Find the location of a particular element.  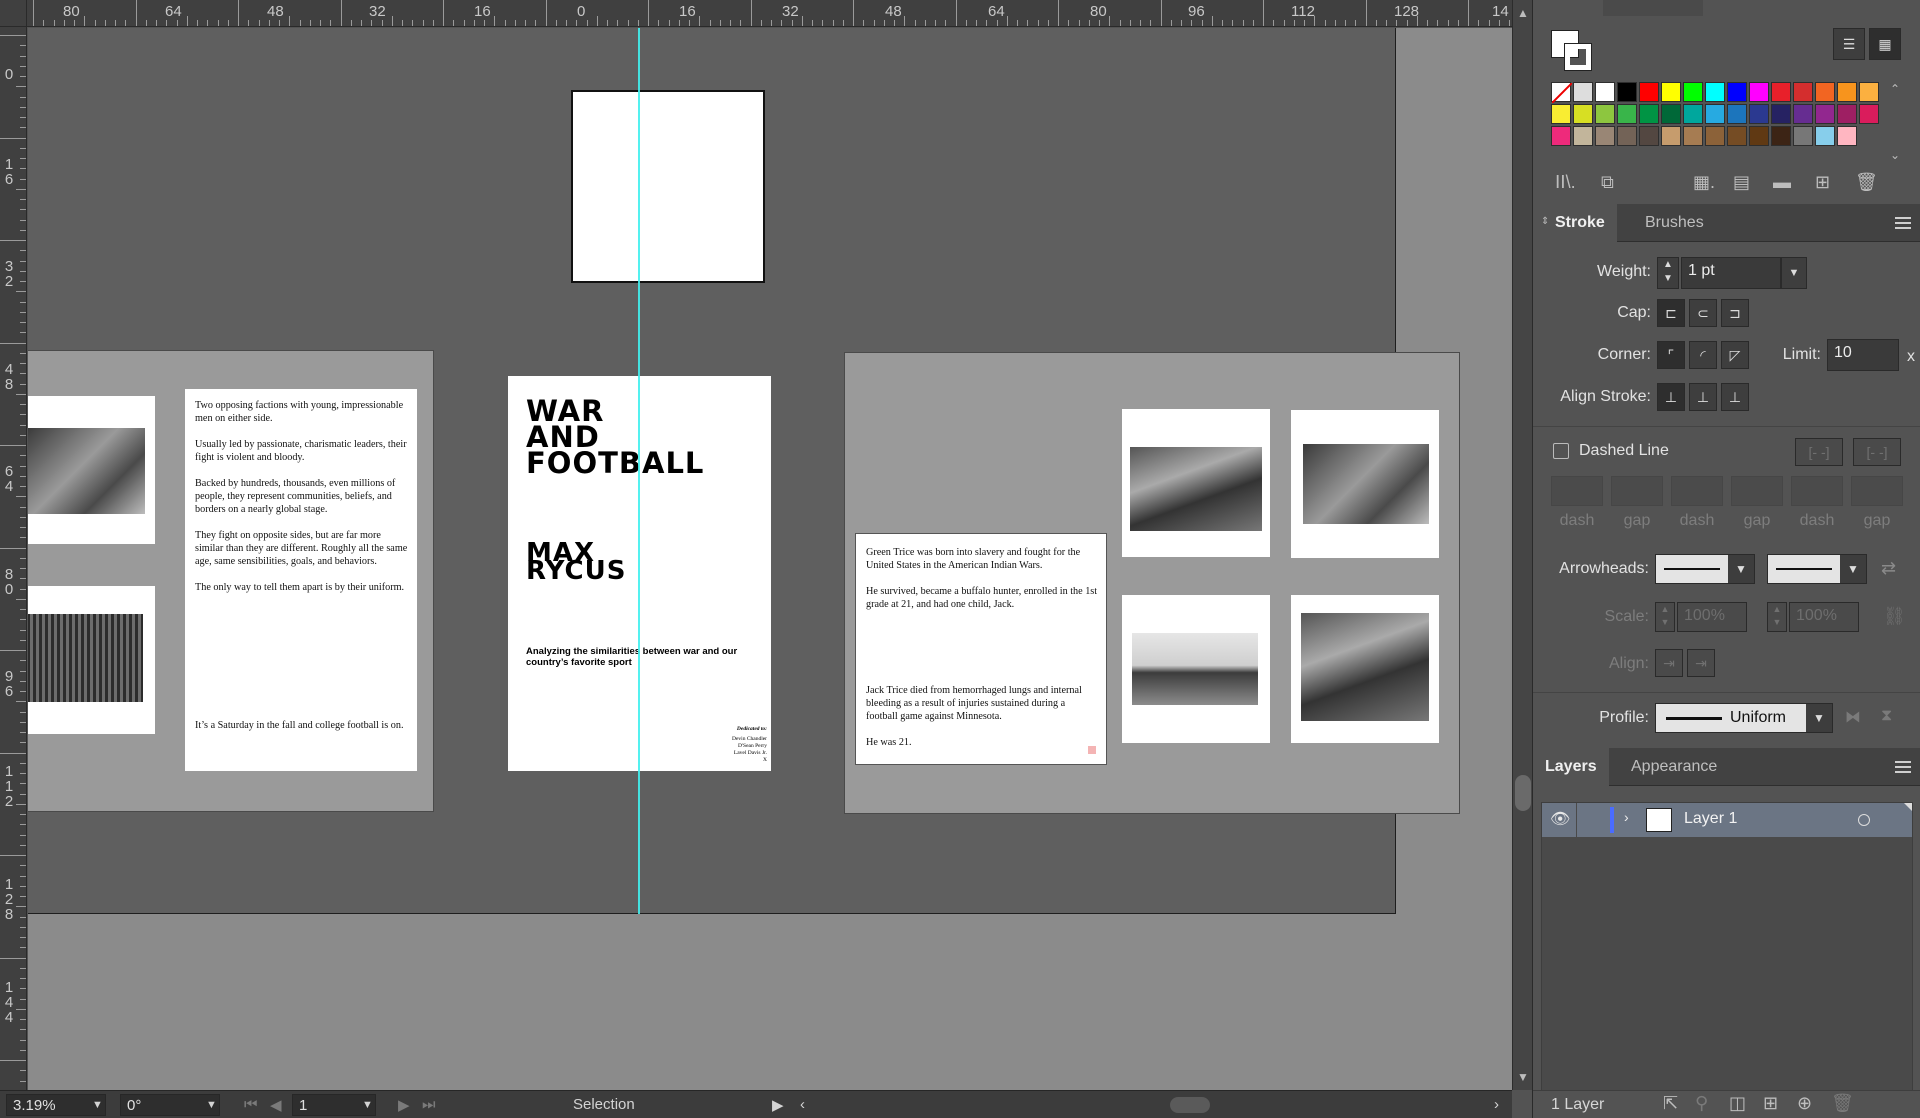

list-view-icon: ☰ is located at coordinates (1849, 44).